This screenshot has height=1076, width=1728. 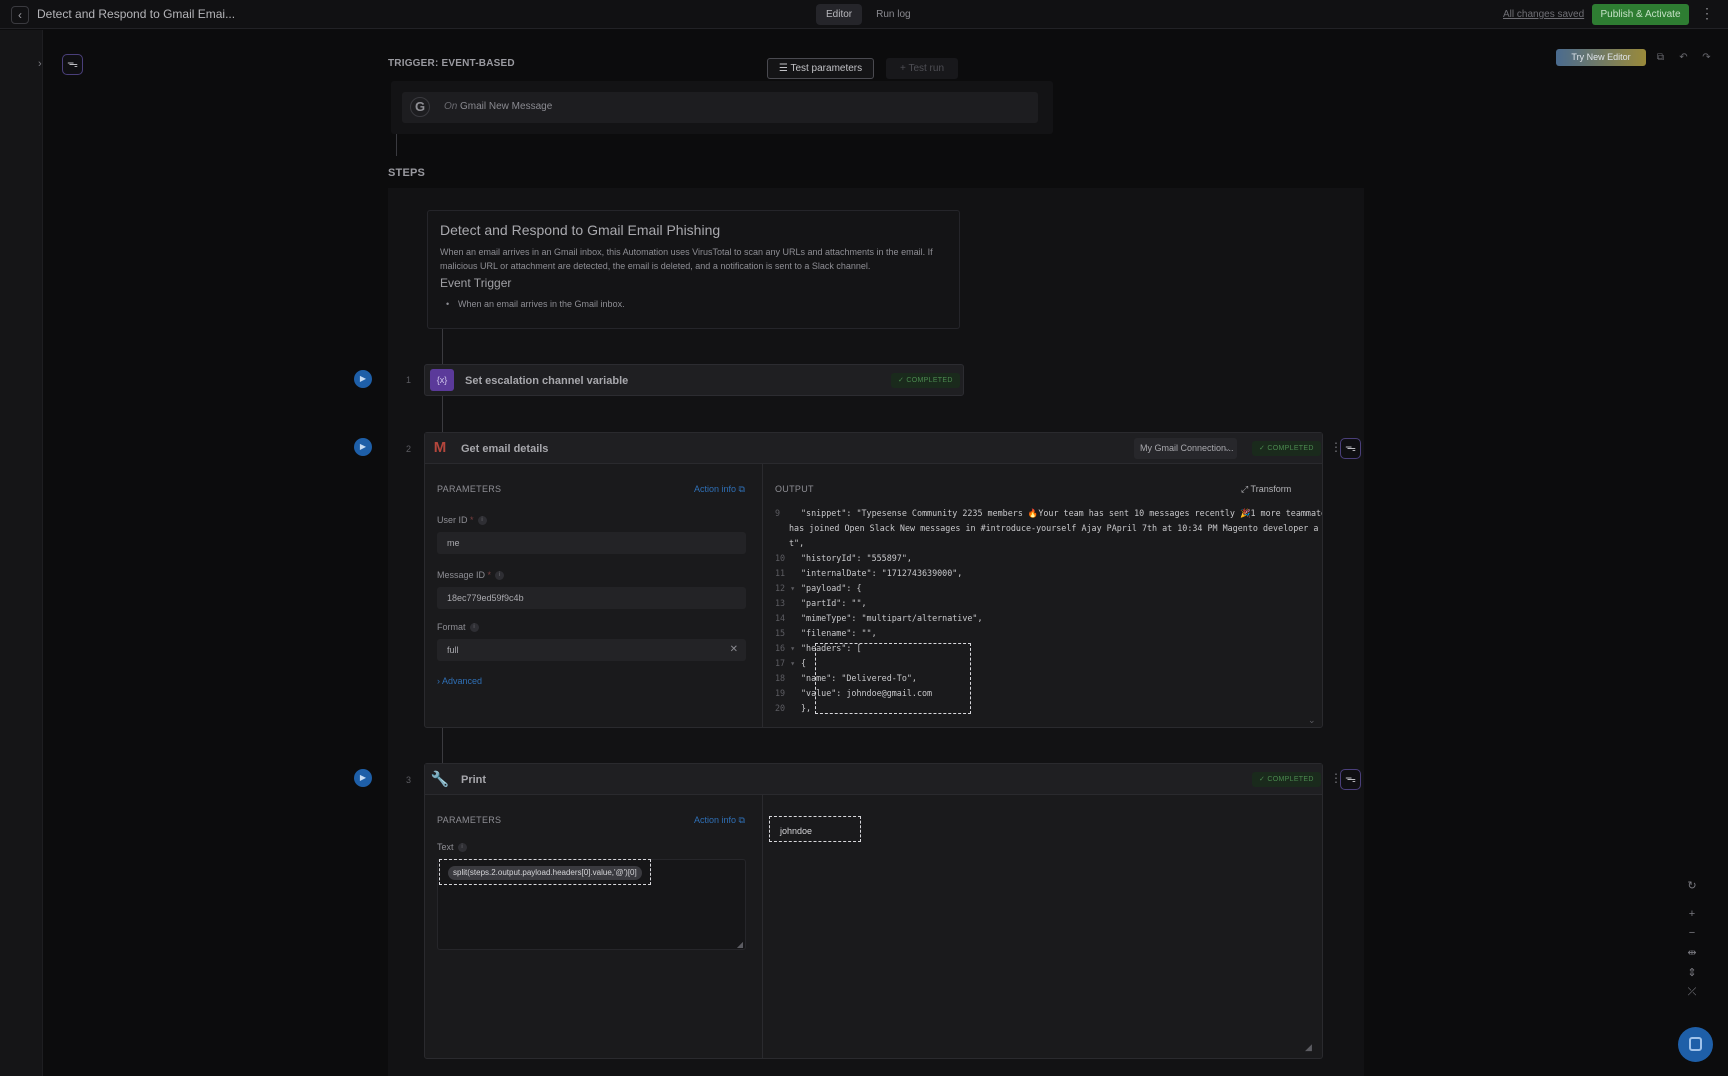 I want to click on transform-icon: ⤢, so click(x=1245, y=489).